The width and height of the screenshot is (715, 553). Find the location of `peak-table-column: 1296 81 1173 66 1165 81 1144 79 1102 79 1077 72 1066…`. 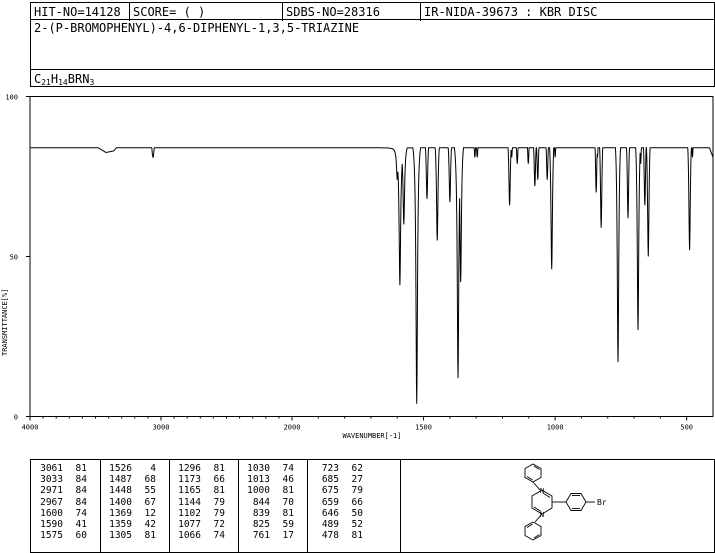

peak-table-column: 1296 81 1173 66 1165 81 1144 79 1102 79 1077 72 1066… is located at coordinates (199, 502).